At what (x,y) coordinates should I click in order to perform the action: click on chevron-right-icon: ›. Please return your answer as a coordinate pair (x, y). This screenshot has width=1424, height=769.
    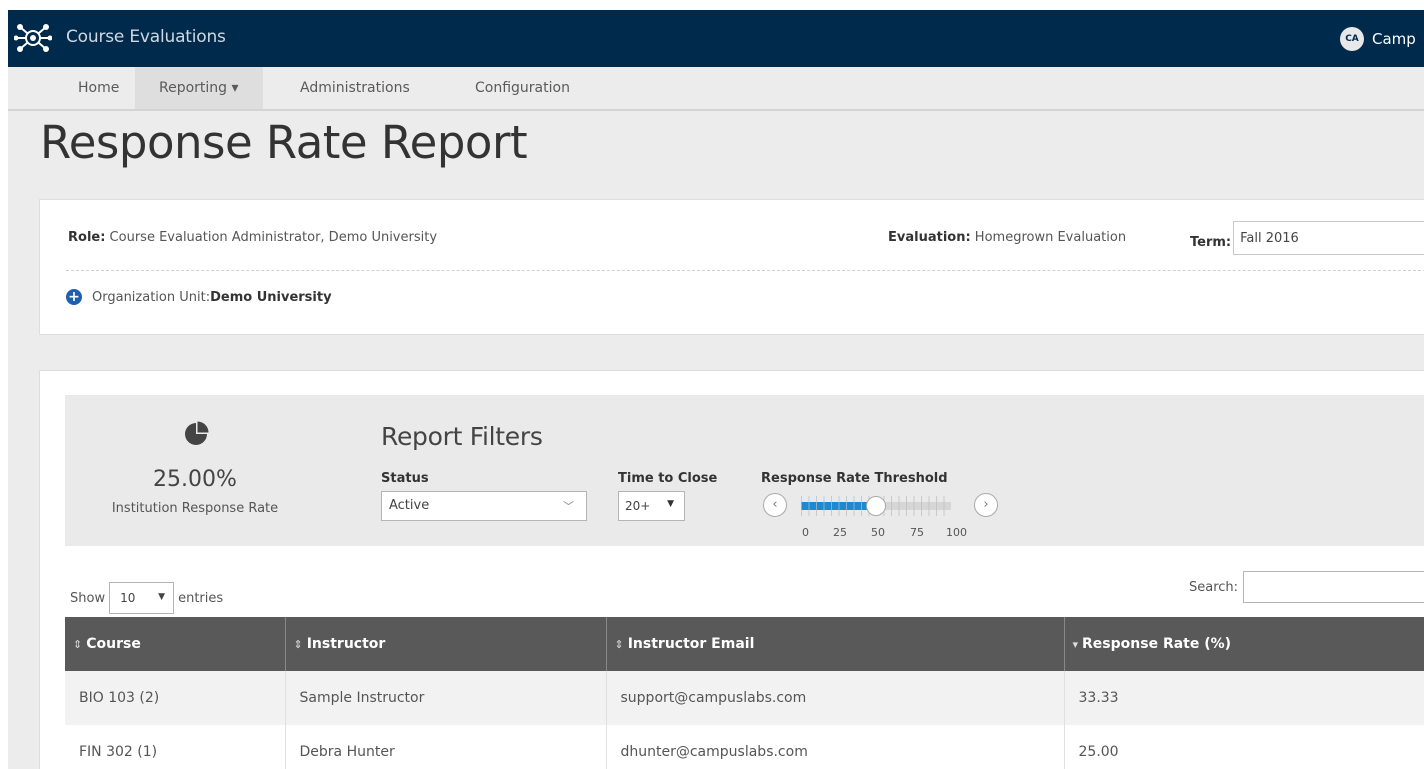
    Looking at the image, I should click on (986, 504).